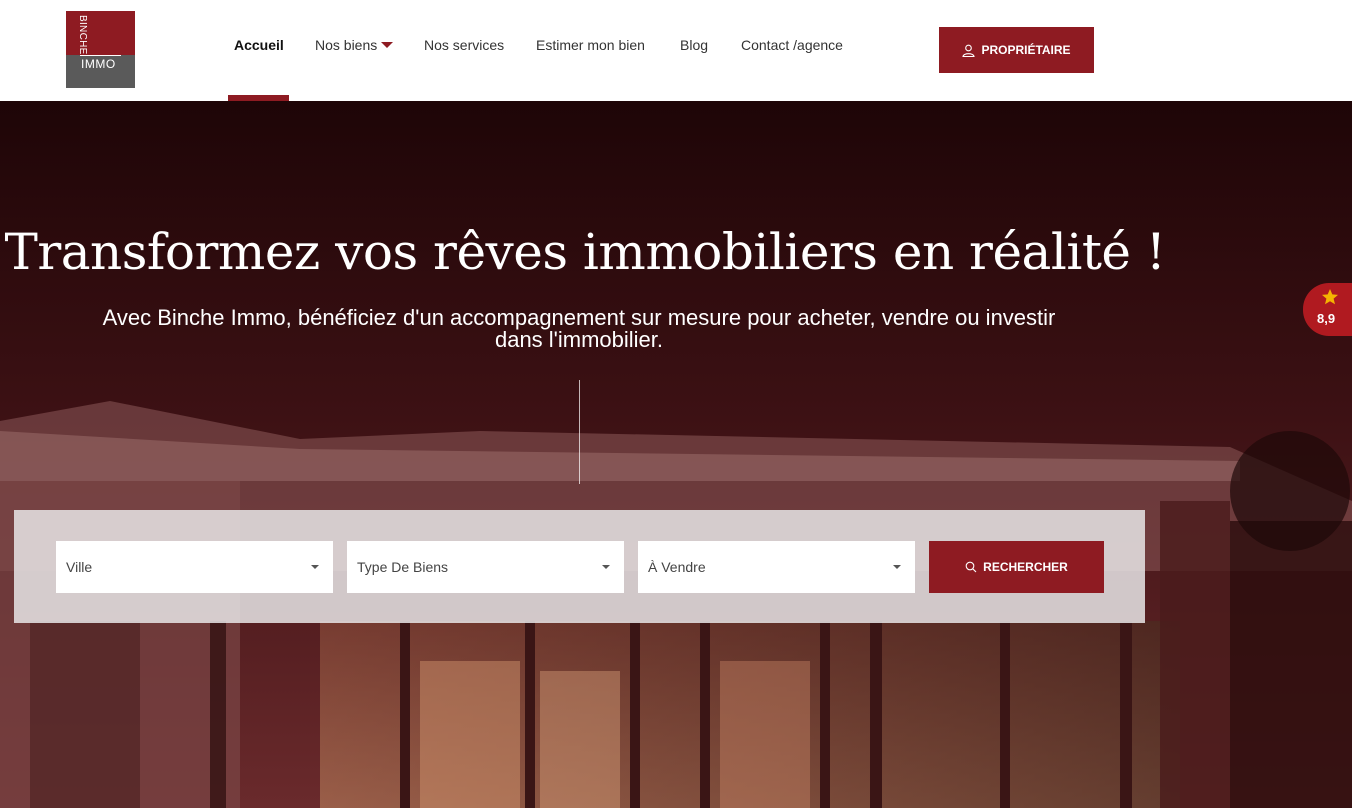 This screenshot has width=1352, height=808. What do you see at coordinates (100, 55) in the screenshot?
I see `logo-divider` at bounding box center [100, 55].